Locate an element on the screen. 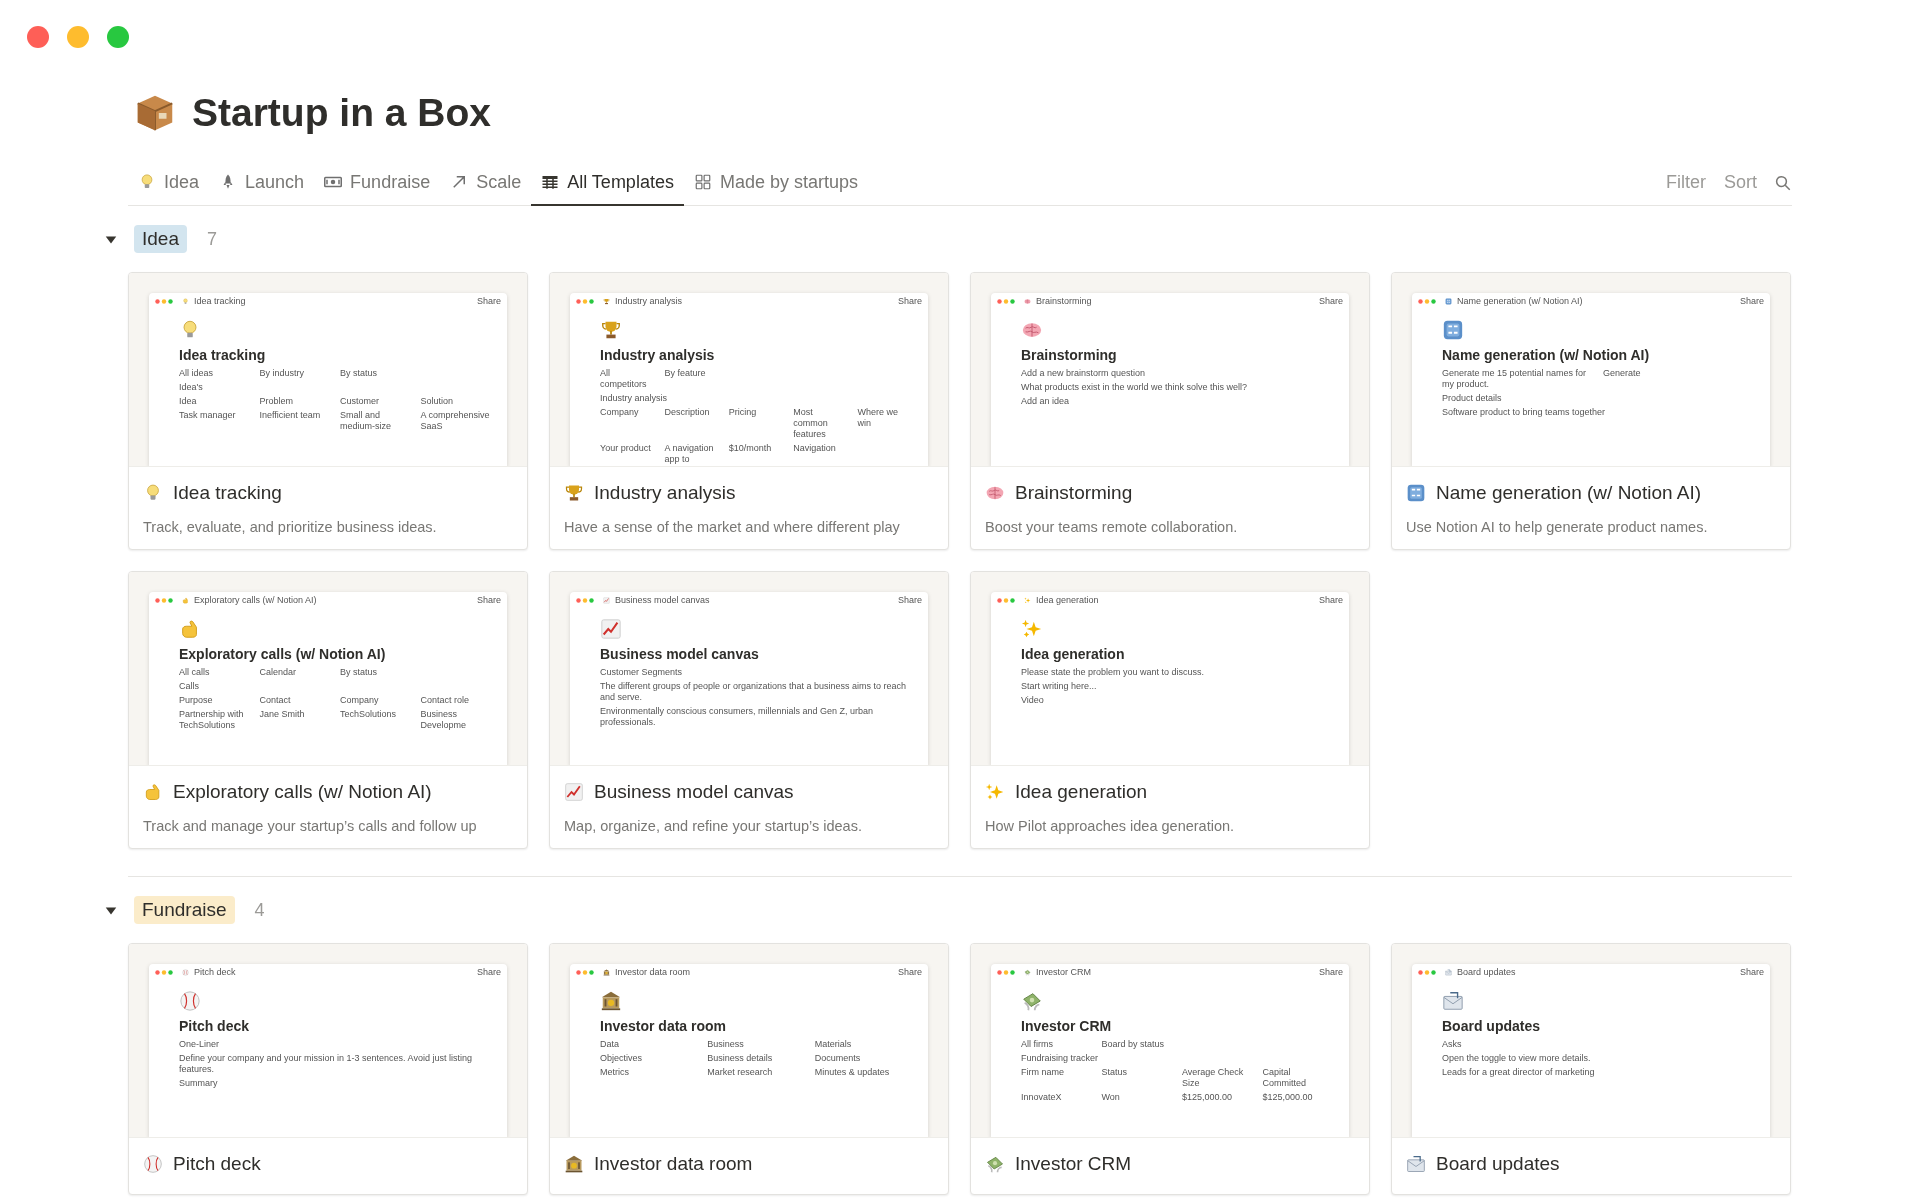  preview-text: Customer Segments is located at coordinates (642, 672).